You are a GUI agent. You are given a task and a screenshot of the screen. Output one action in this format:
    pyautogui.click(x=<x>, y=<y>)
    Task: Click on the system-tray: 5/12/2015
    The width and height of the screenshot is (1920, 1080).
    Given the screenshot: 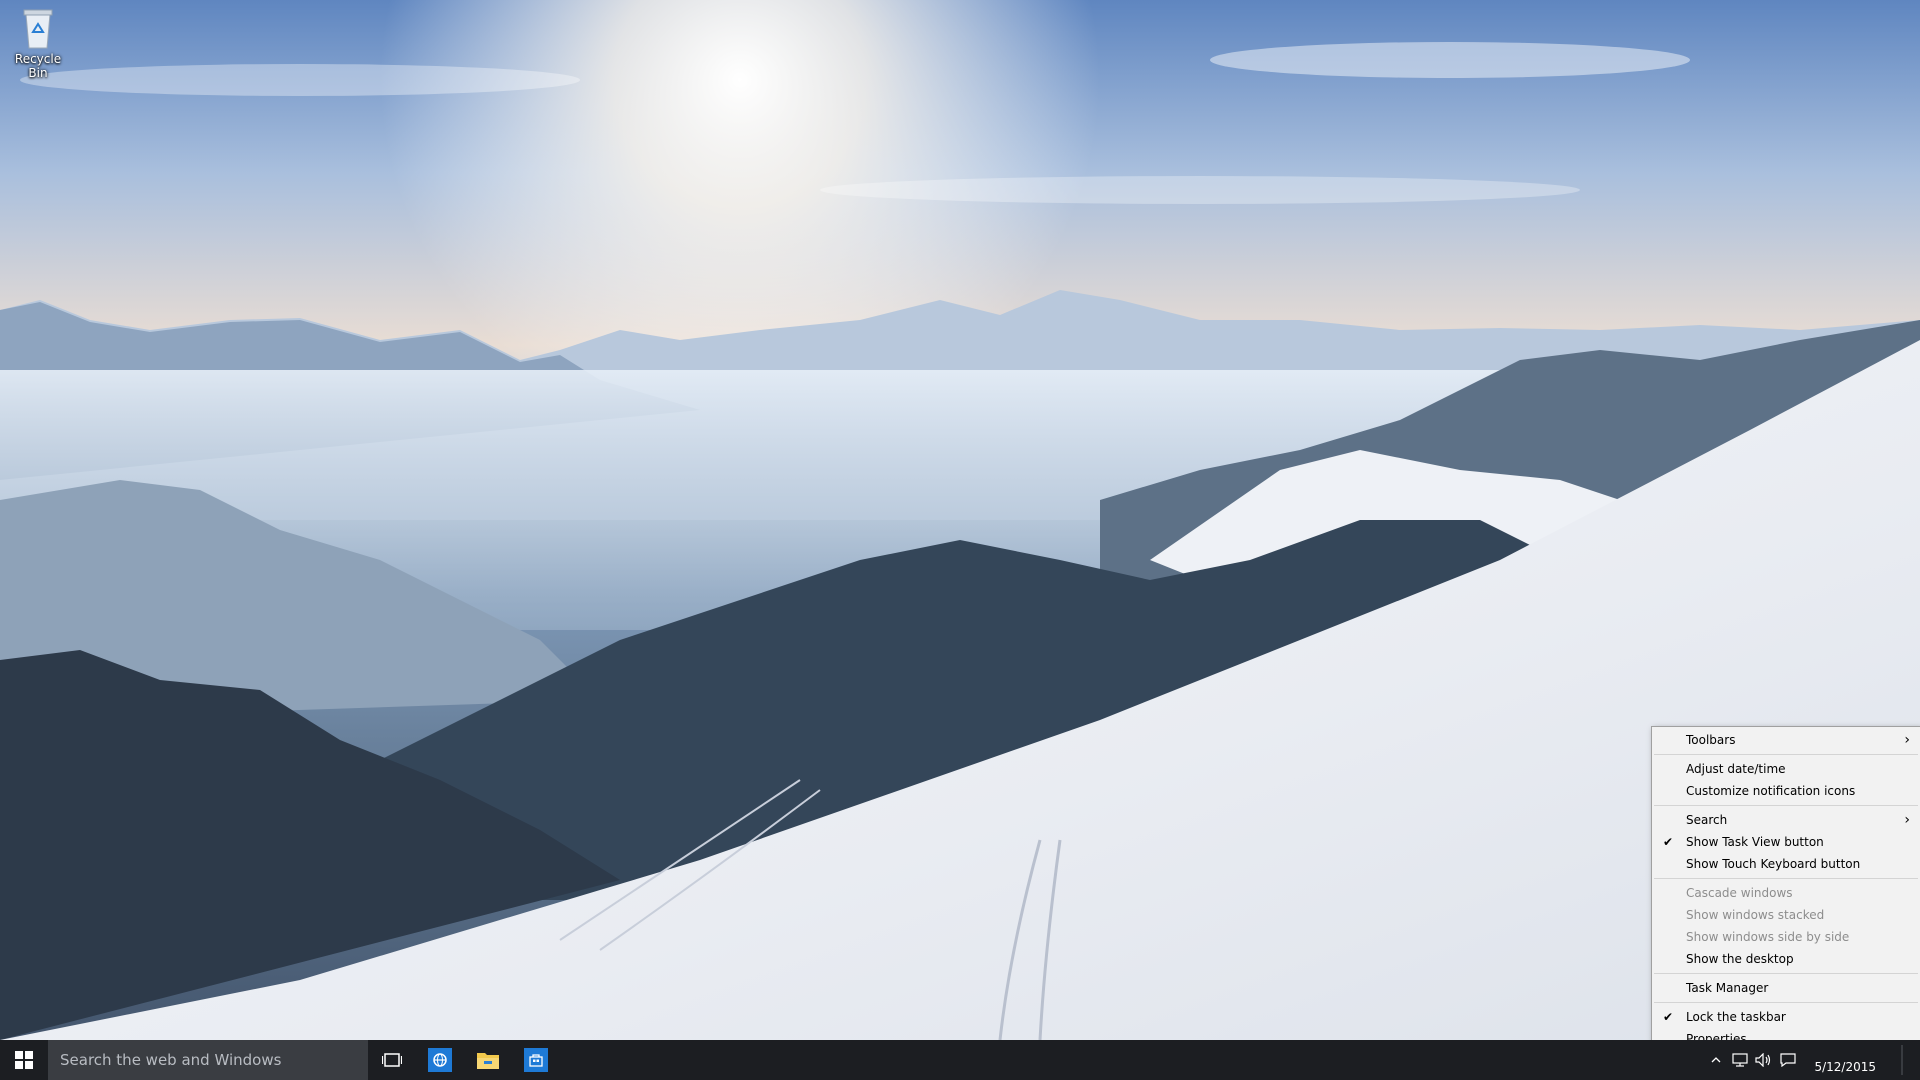 What is the action you would take?
    pyautogui.click(x=1812, y=1060)
    